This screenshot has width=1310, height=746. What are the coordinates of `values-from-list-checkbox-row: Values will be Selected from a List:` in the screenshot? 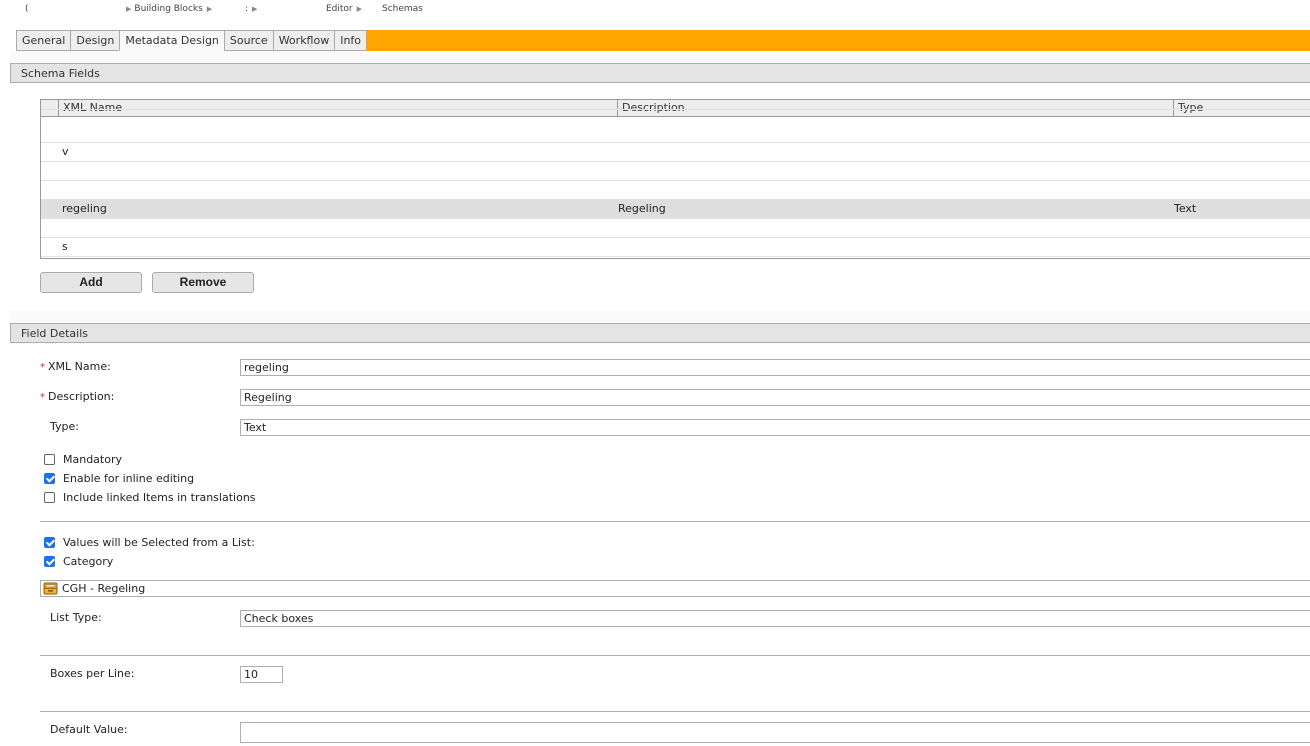 It's located at (149, 542).